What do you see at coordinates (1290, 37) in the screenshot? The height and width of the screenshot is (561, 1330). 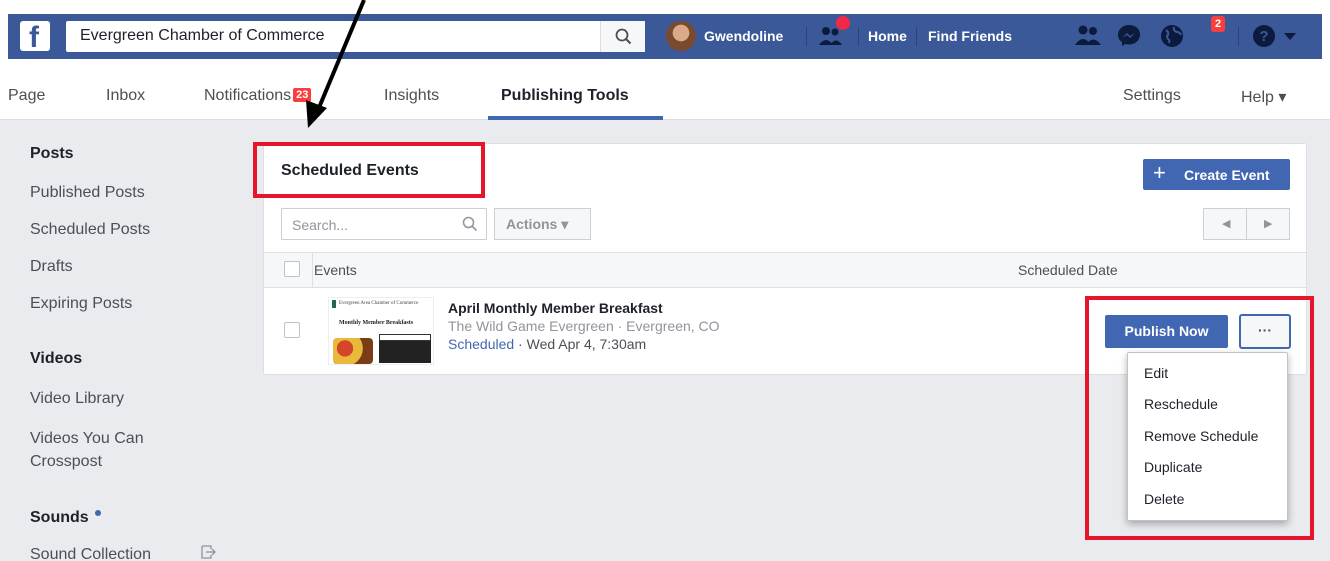 I see `chevron-down-icon` at bounding box center [1290, 37].